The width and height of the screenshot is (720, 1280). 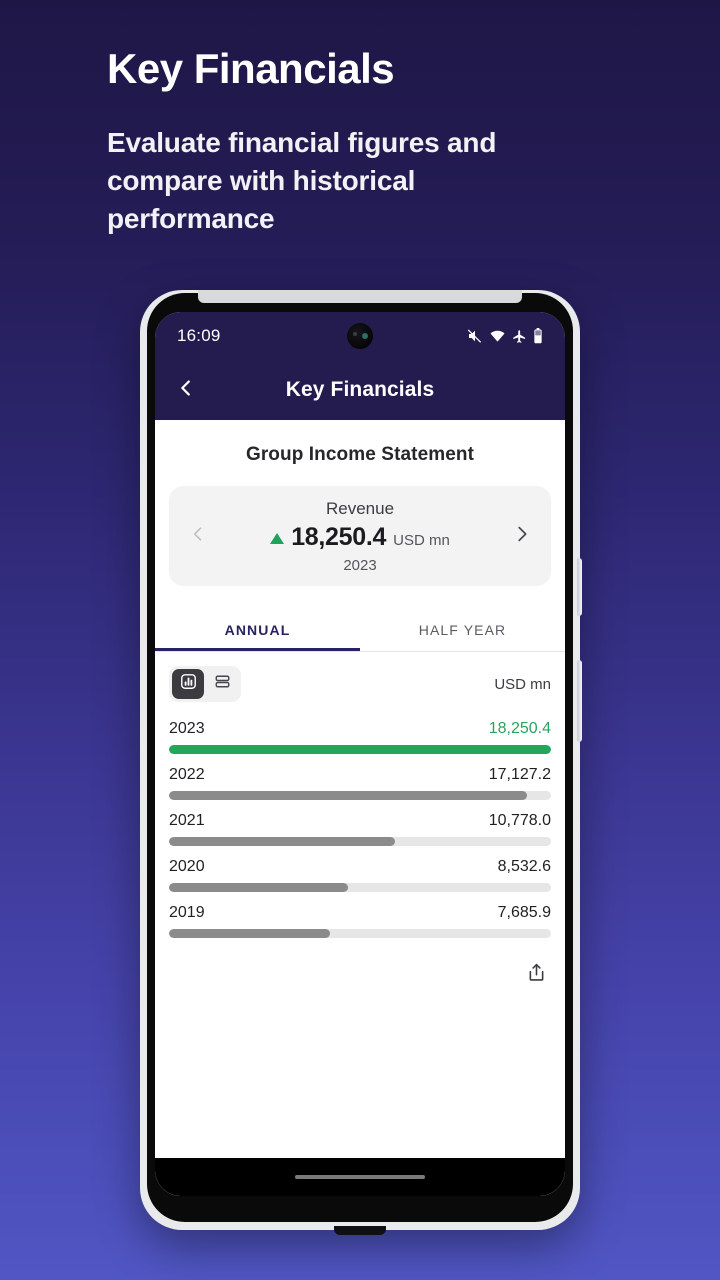 I want to click on period-tabs: ANNUAL HALF YEAR, so click(x=360, y=629).